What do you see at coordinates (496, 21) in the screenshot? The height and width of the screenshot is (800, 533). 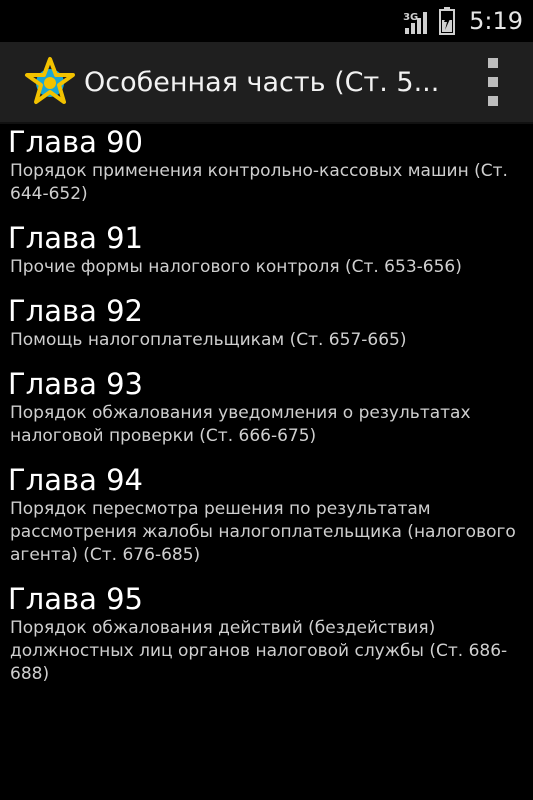 I see `clock: 5:19` at bounding box center [496, 21].